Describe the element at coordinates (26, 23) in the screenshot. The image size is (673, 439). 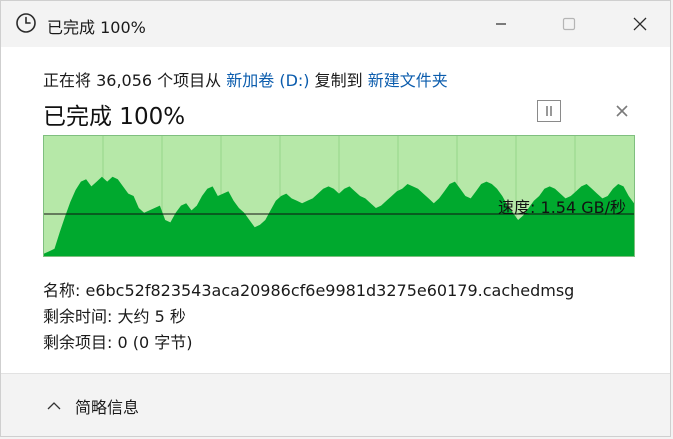
I see `clock-icon` at that location.